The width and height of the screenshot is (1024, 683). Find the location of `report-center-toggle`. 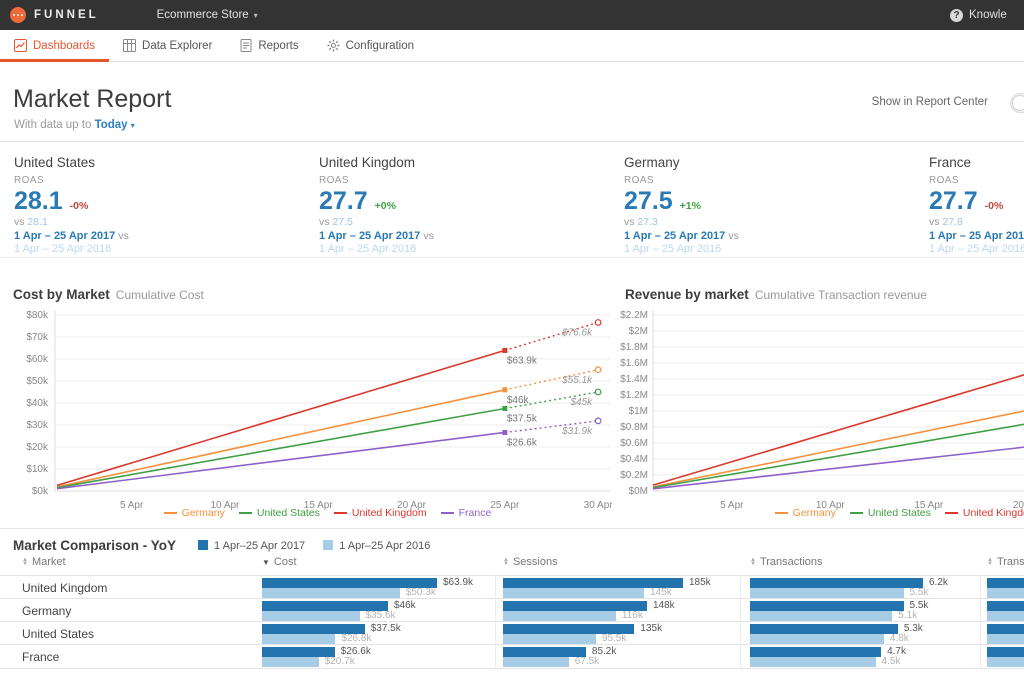

report-center-toggle is located at coordinates (1017, 103).